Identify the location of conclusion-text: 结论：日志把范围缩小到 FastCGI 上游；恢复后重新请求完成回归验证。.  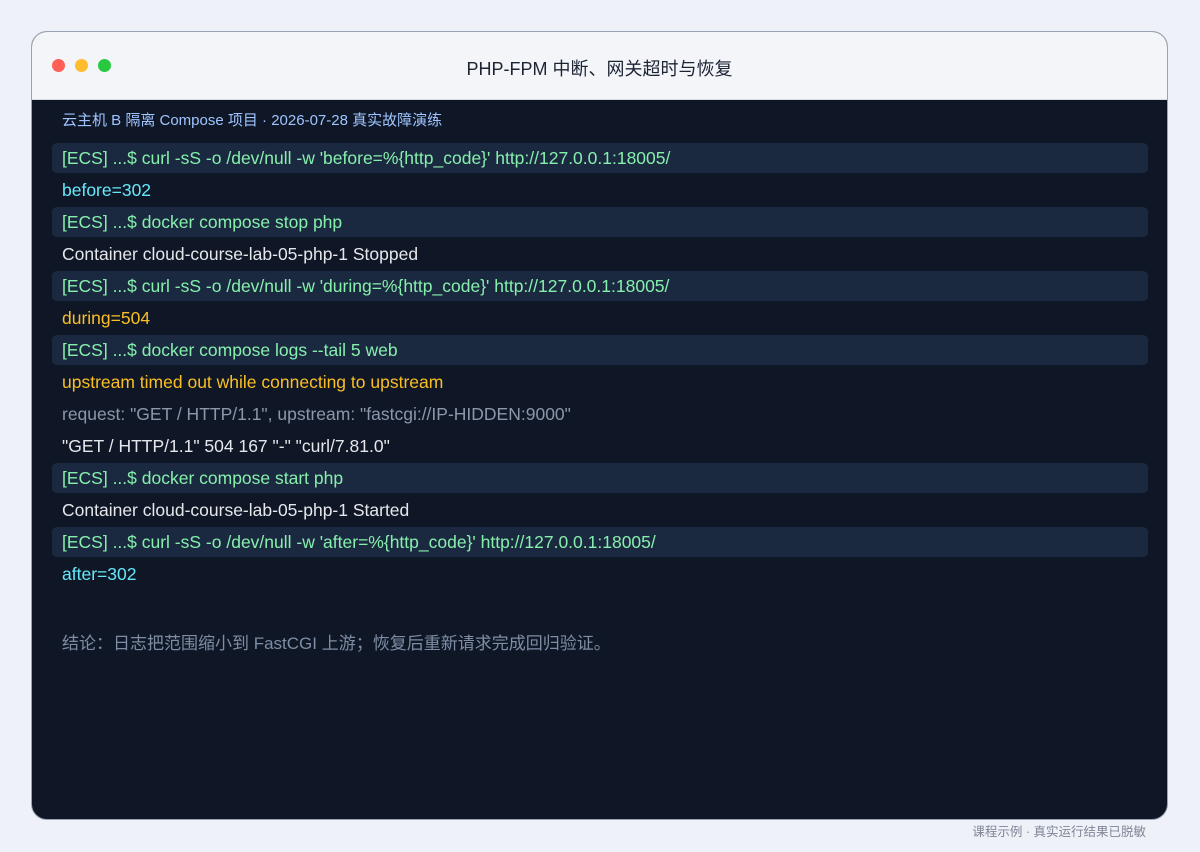
(336, 643).